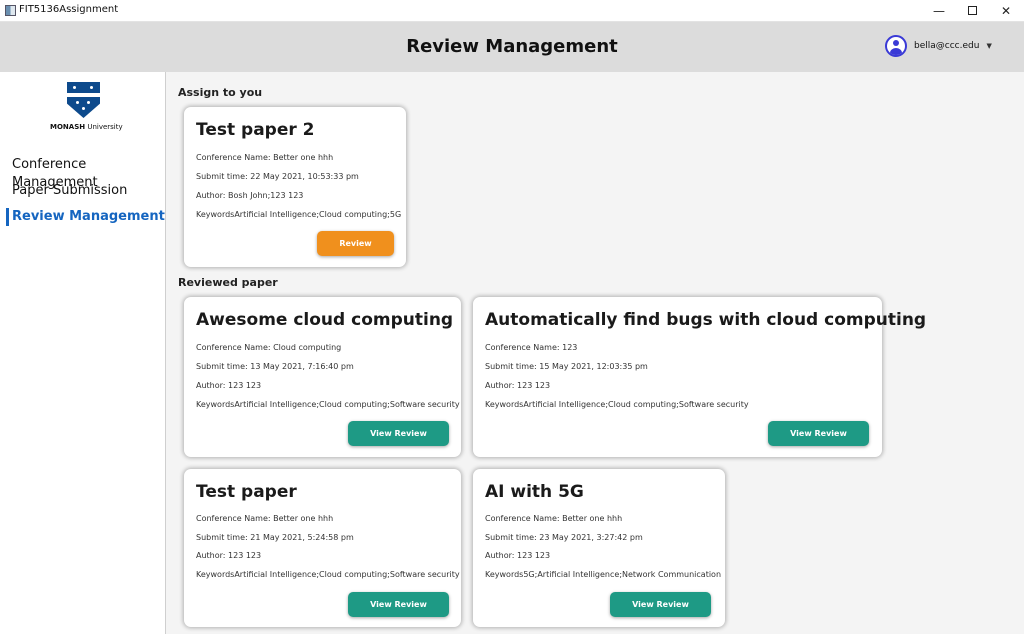 Image resolution: width=1024 pixels, height=634 pixels. Describe the element at coordinates (534, 492) in the screenshot. I see `paper-title: AI with 5G` at that location.